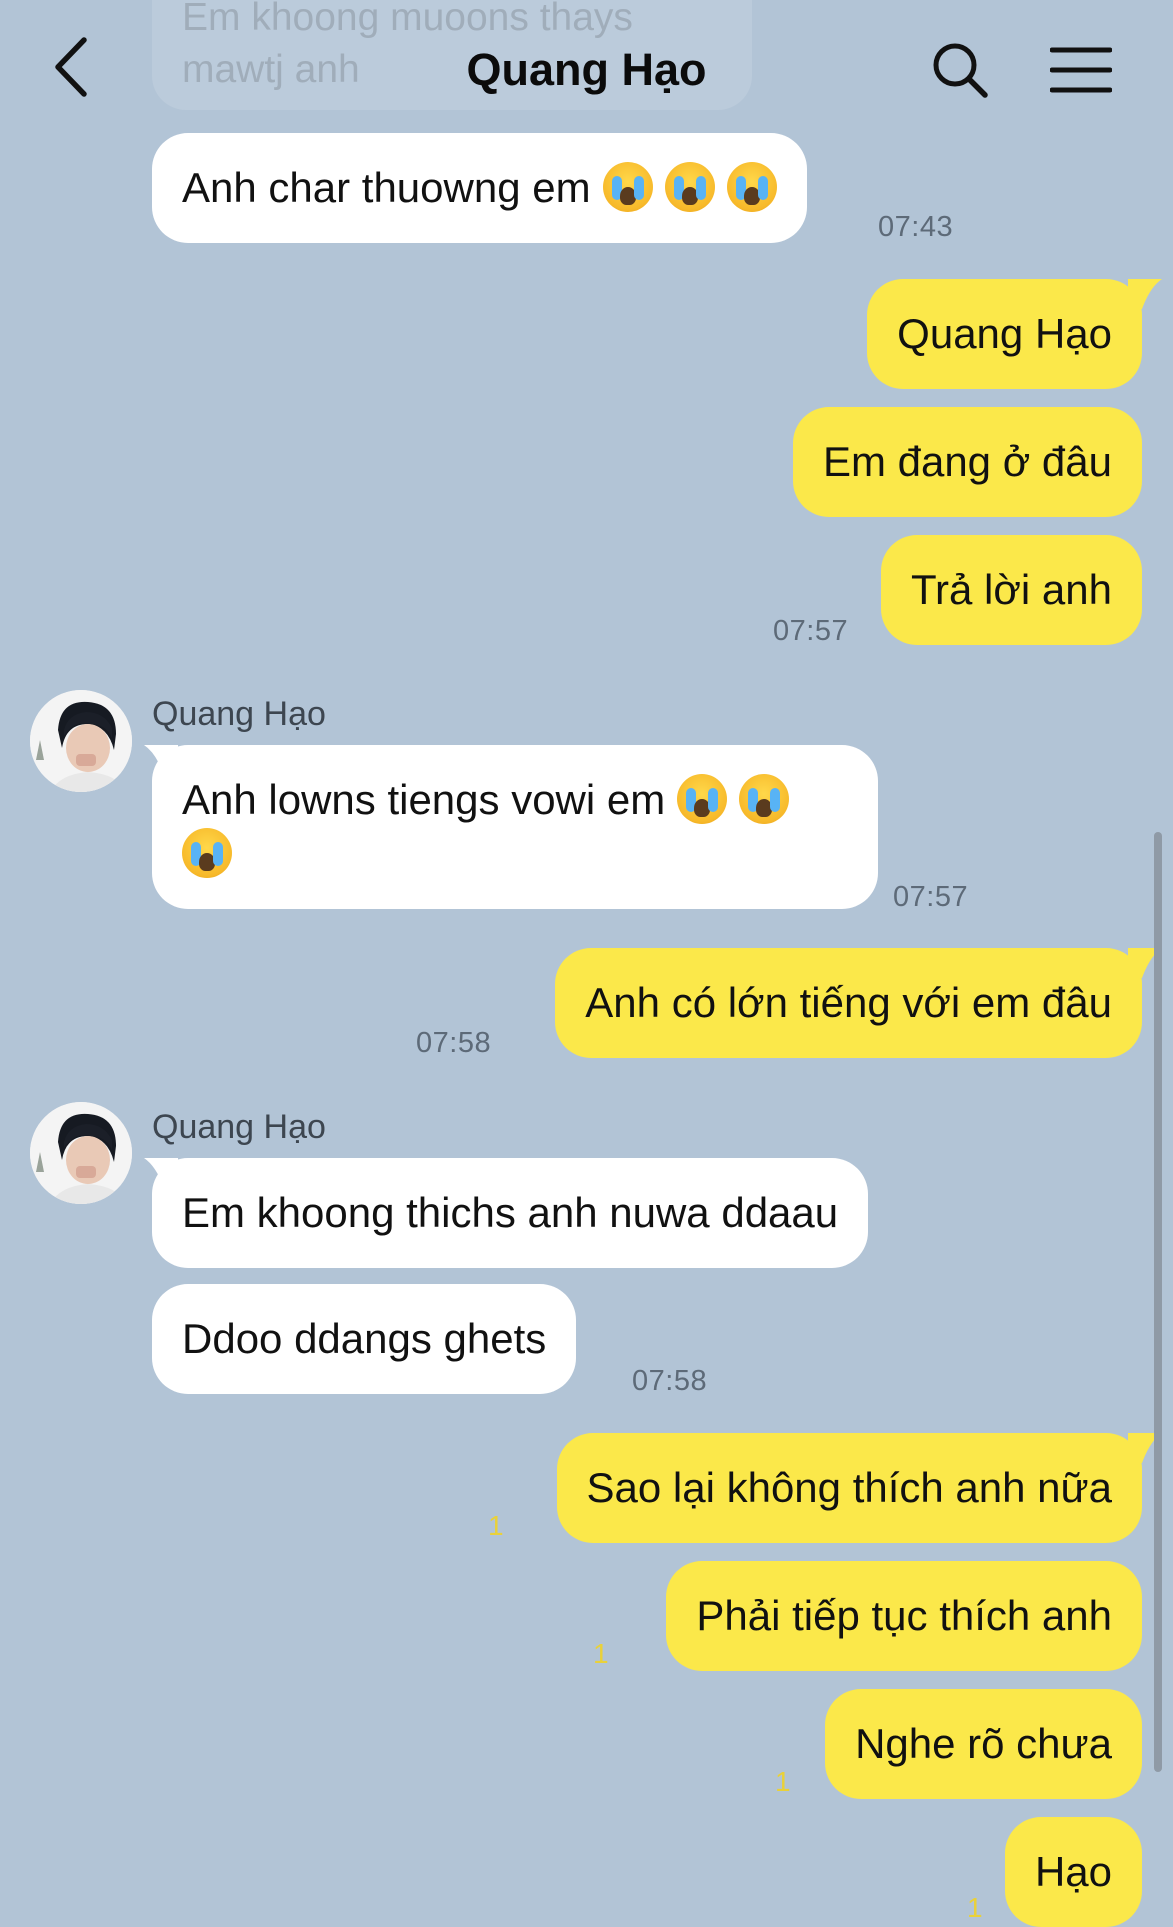 The width and height of the screenshot is (1173, 1927). I want to click on message-text: Ddoo ddangs ghets, so click(364, 1338).